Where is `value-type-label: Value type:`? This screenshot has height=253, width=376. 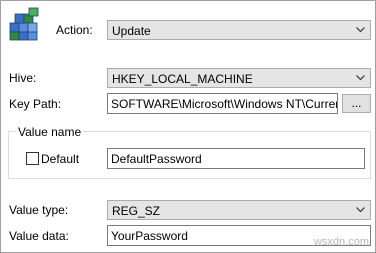 value-type-label: Value type: is located at coordinates (39, 210).